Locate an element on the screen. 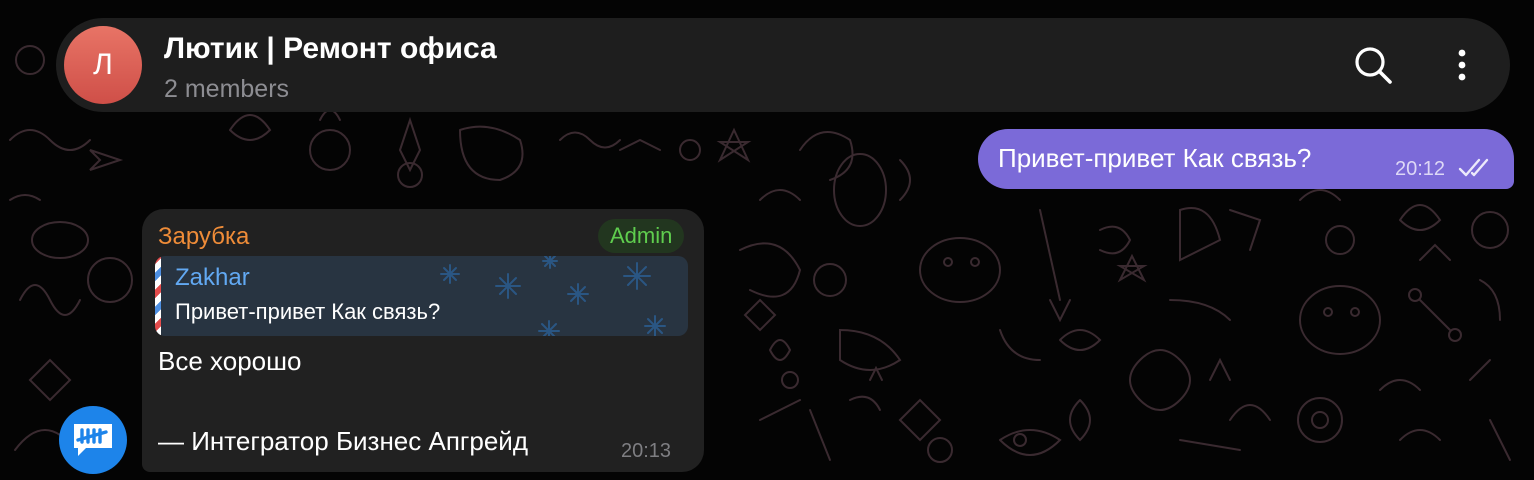  outgoing-message-text: Привет-привет Как связь? is located at coordinates (1155, 158).